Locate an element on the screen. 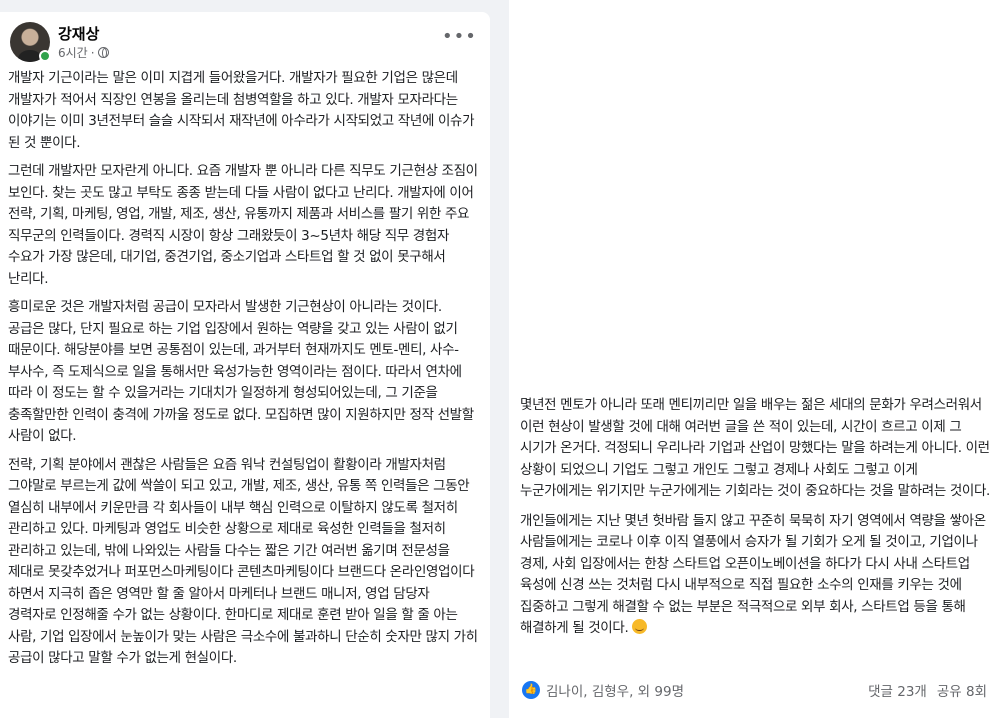 This screenshot has width=997, height=718. author-name: 강재상 is located at coordinates (78, 33).